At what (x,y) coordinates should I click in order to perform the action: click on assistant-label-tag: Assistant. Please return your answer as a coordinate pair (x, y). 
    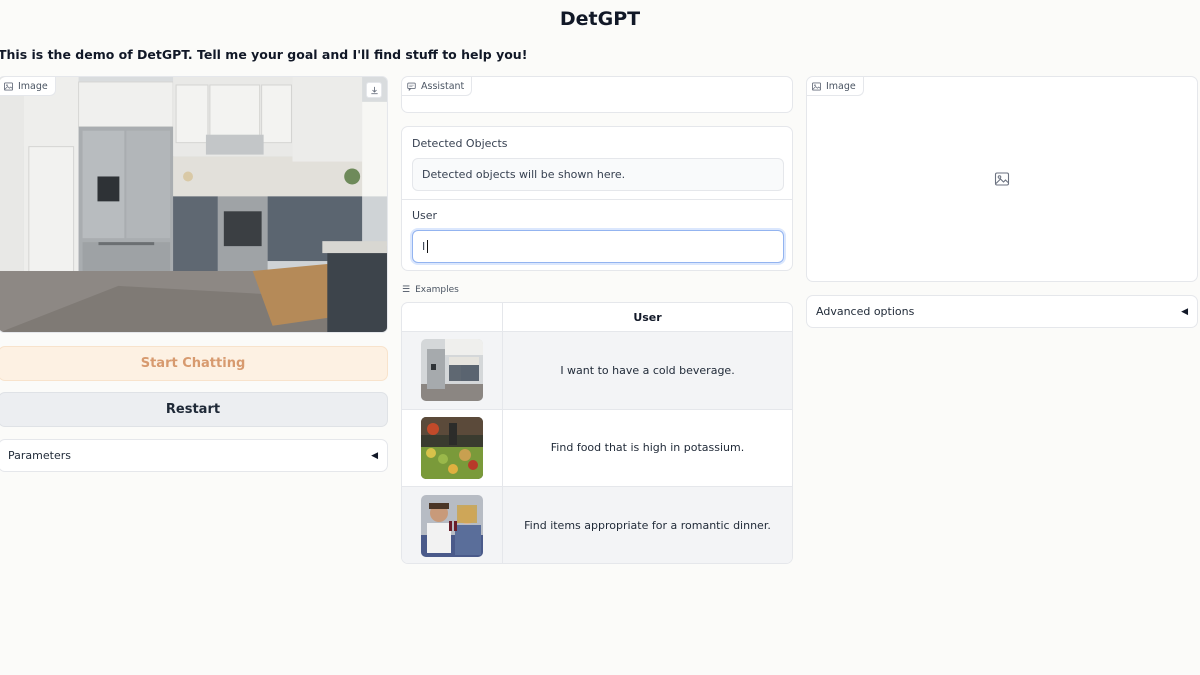
    Looking at the image, I should click on (437, 86).